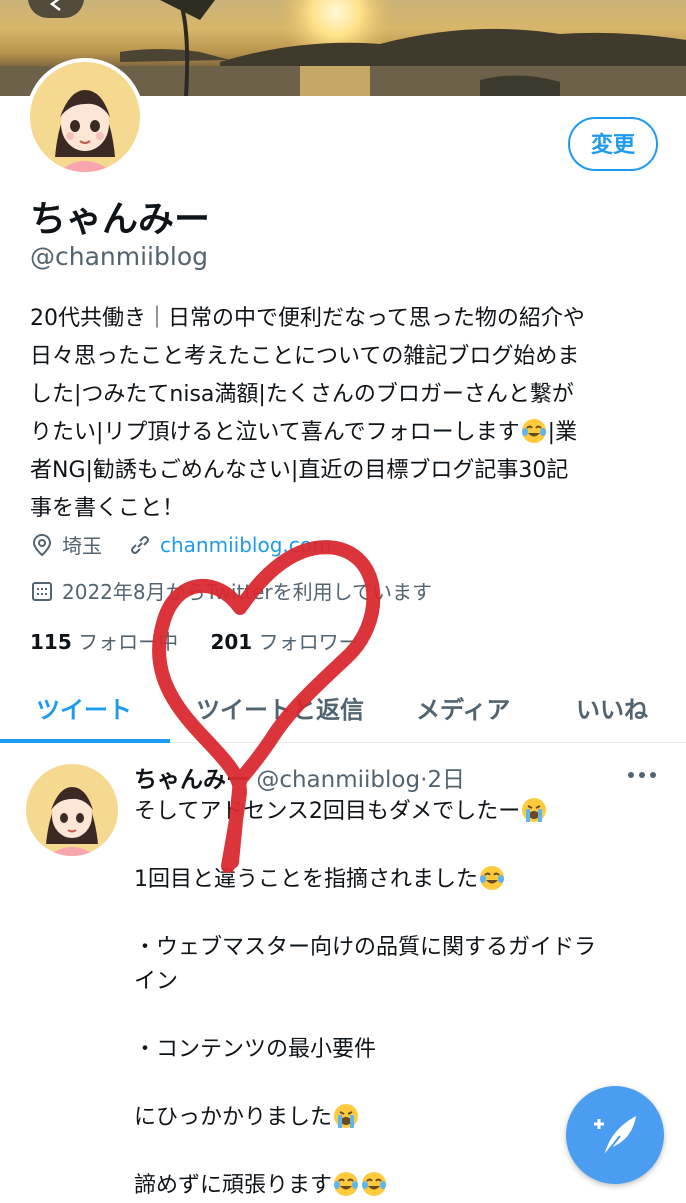 The height and width of the screenshot is (1203, 686). I want to click on tweet-avatar, so click(72, 810).